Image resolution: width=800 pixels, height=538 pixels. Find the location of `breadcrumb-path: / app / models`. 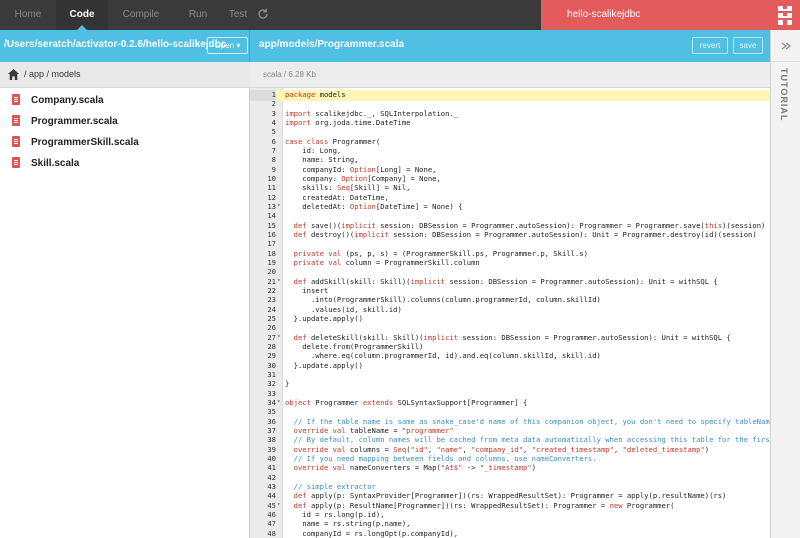

breadcrumb-path: / app / models is located at coordinates (52, 74).